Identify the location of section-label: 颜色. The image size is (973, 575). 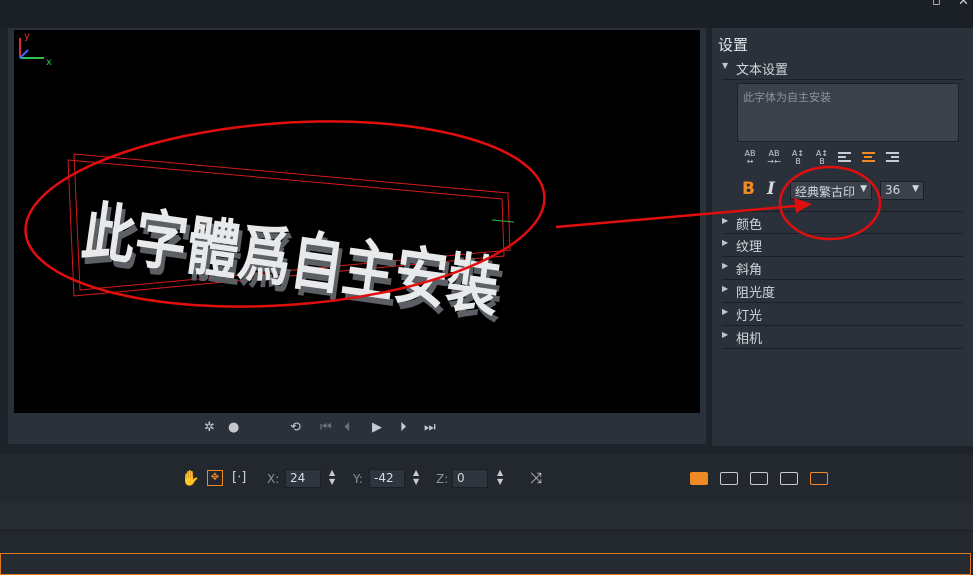
(749, 225).